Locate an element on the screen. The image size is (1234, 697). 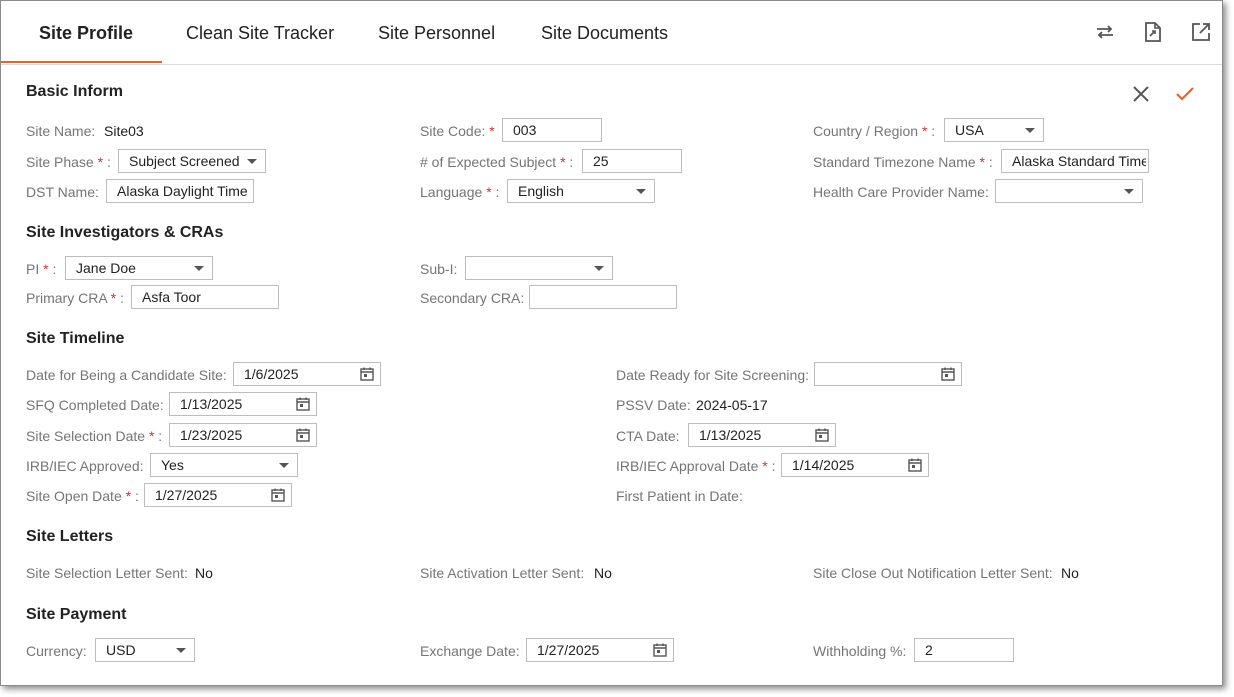
expected-subject-label: # of Expected Subject * : is located at coordinates (497, 162).